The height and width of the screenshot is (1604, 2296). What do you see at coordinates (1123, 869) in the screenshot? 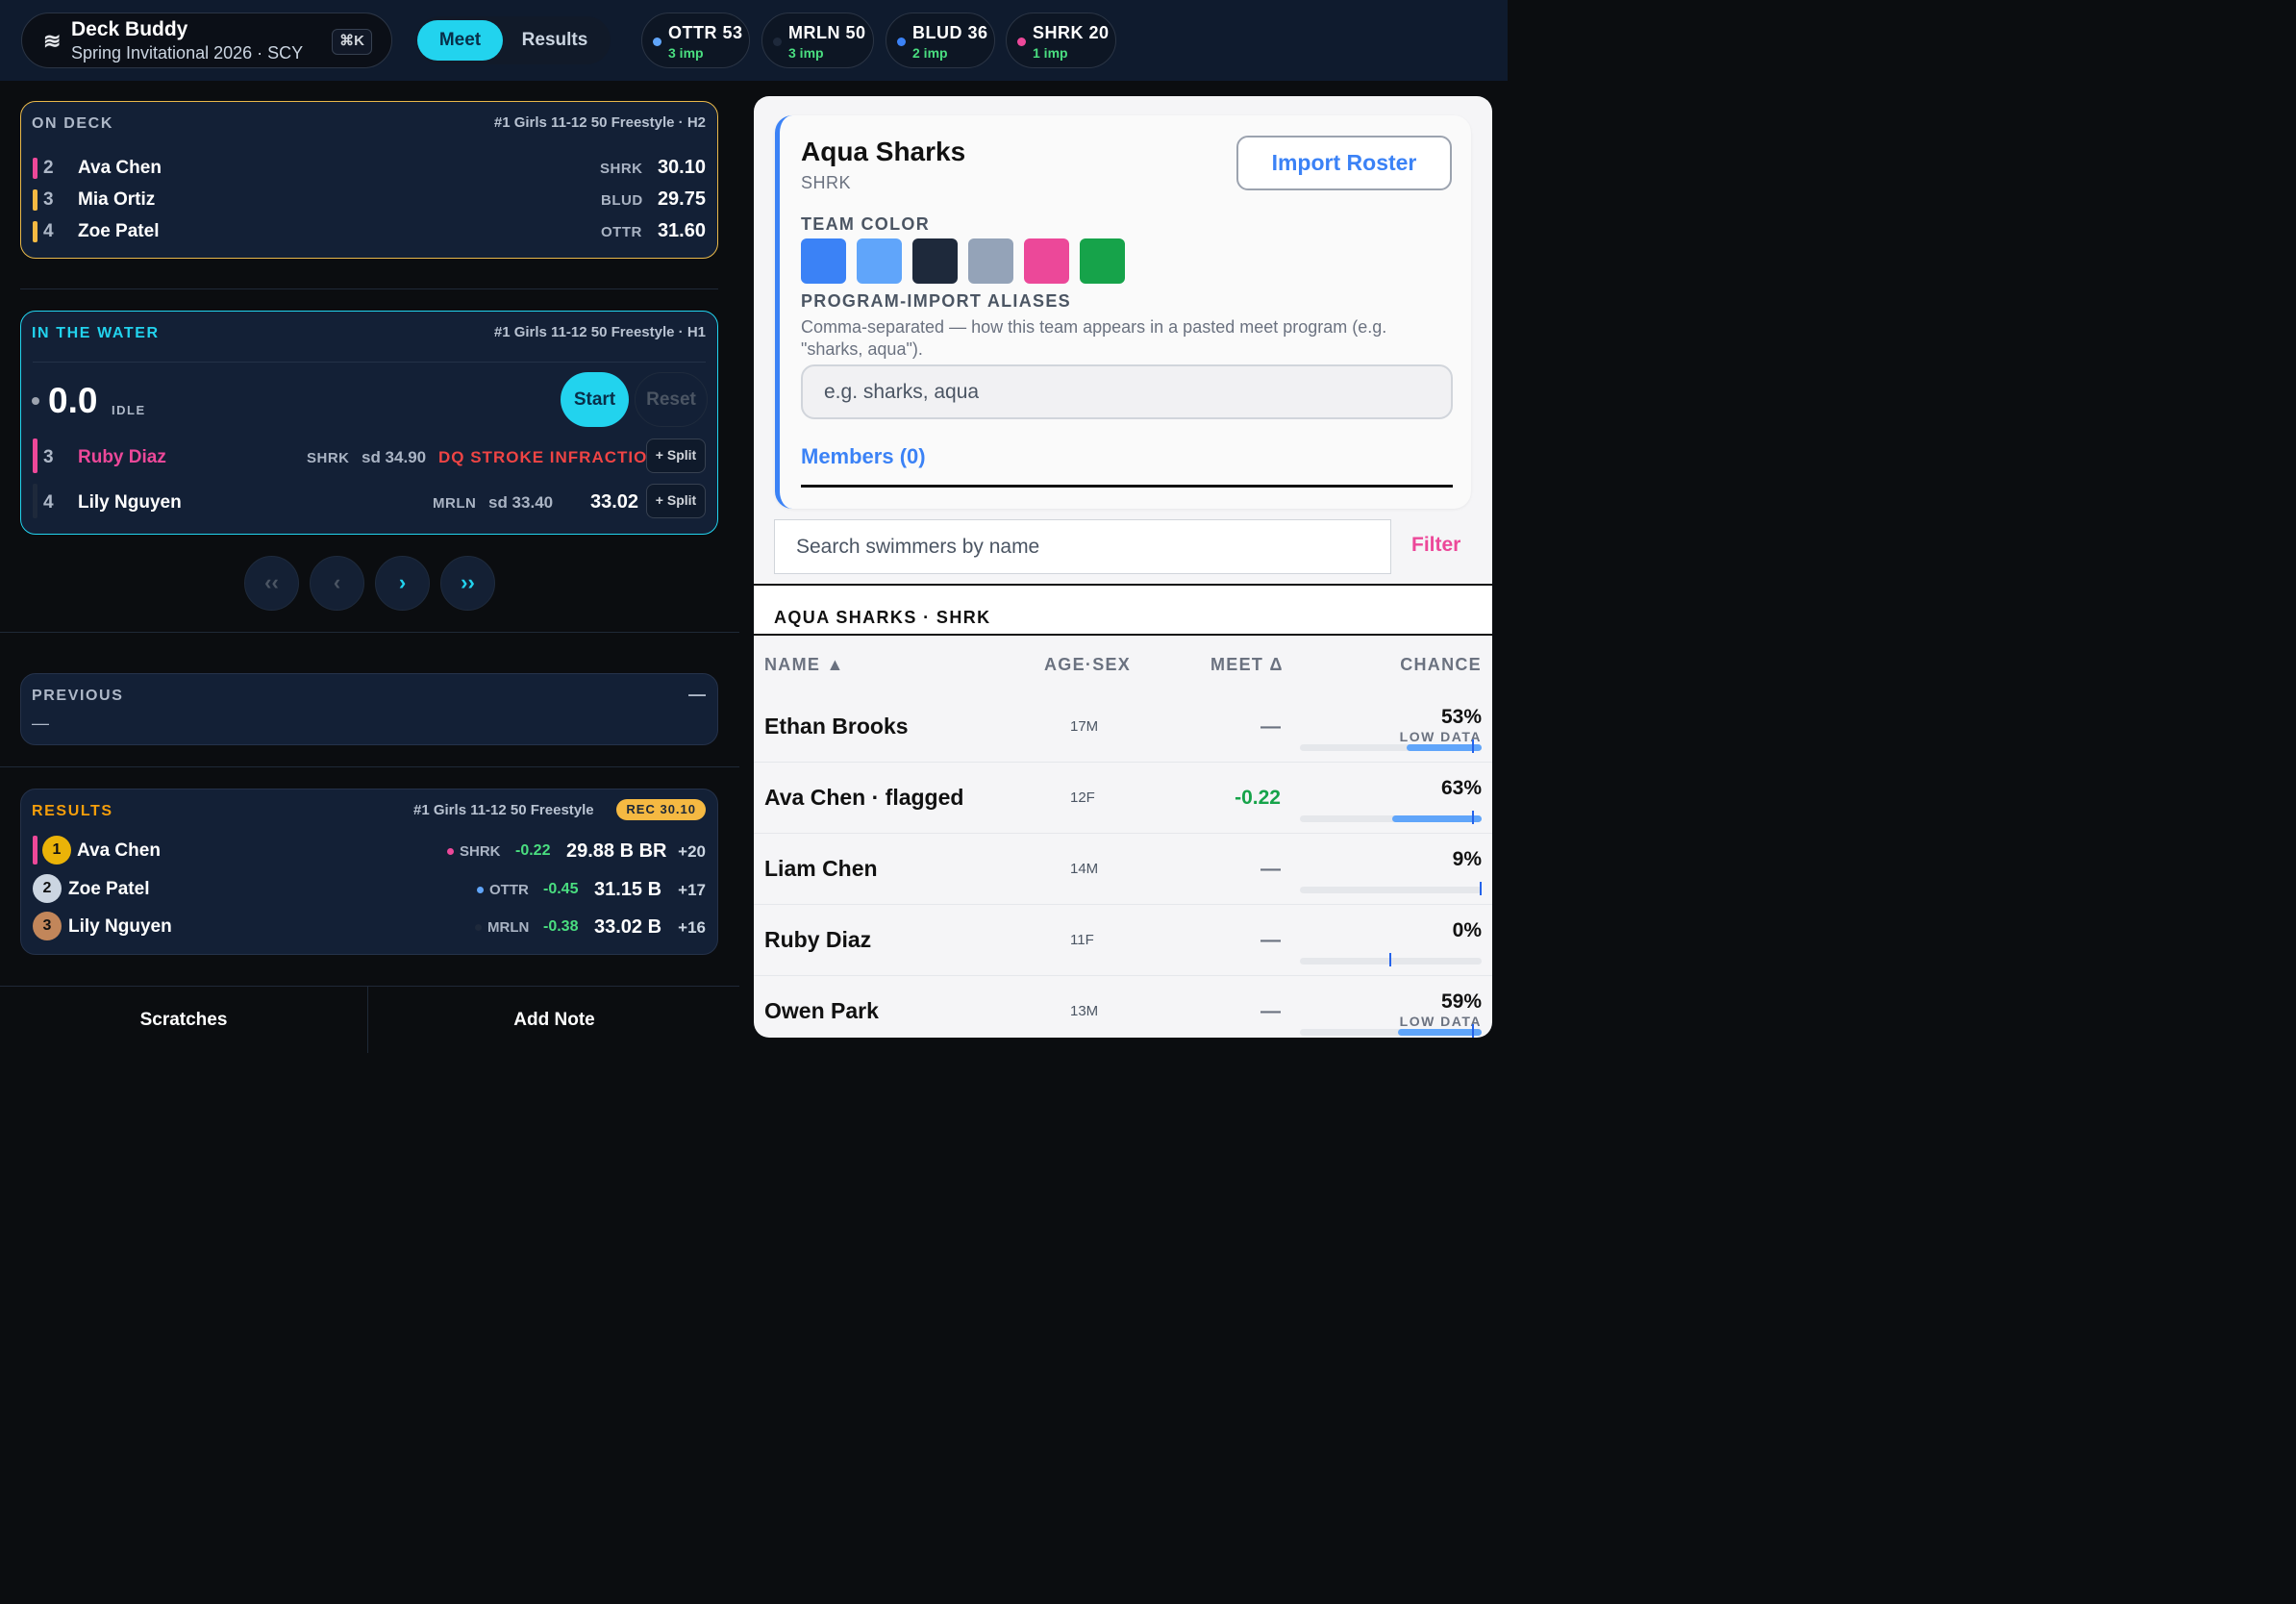
I see `roster-row: Liam Chen 14M — 9%` at bounding box center [1123, 869].